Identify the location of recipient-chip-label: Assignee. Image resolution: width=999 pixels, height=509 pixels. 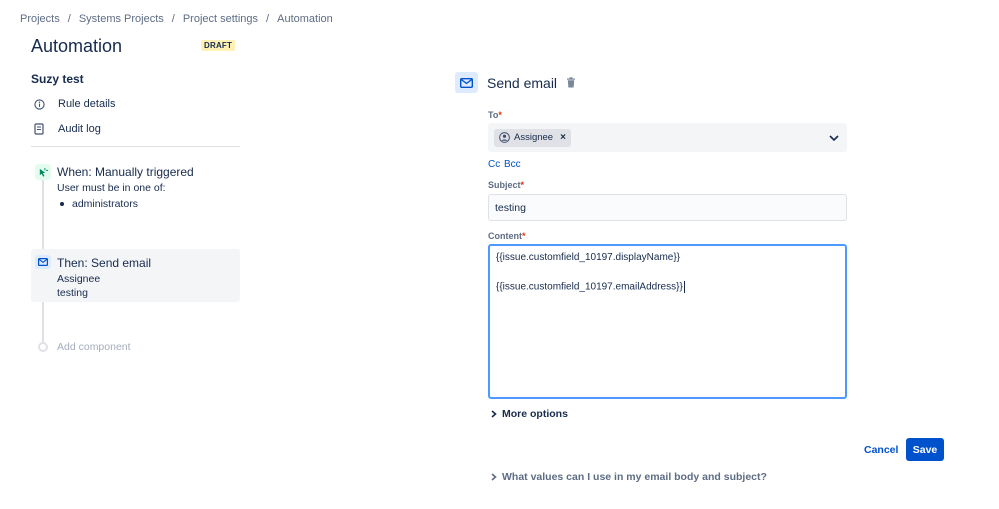
(534, 137).